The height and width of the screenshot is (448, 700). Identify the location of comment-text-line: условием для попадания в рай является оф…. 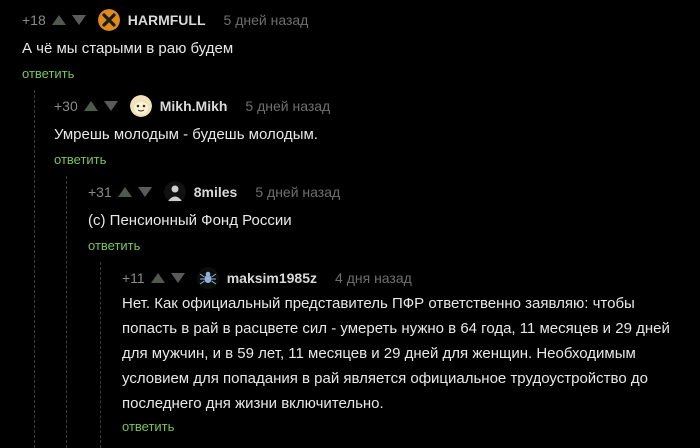
(385, 378).